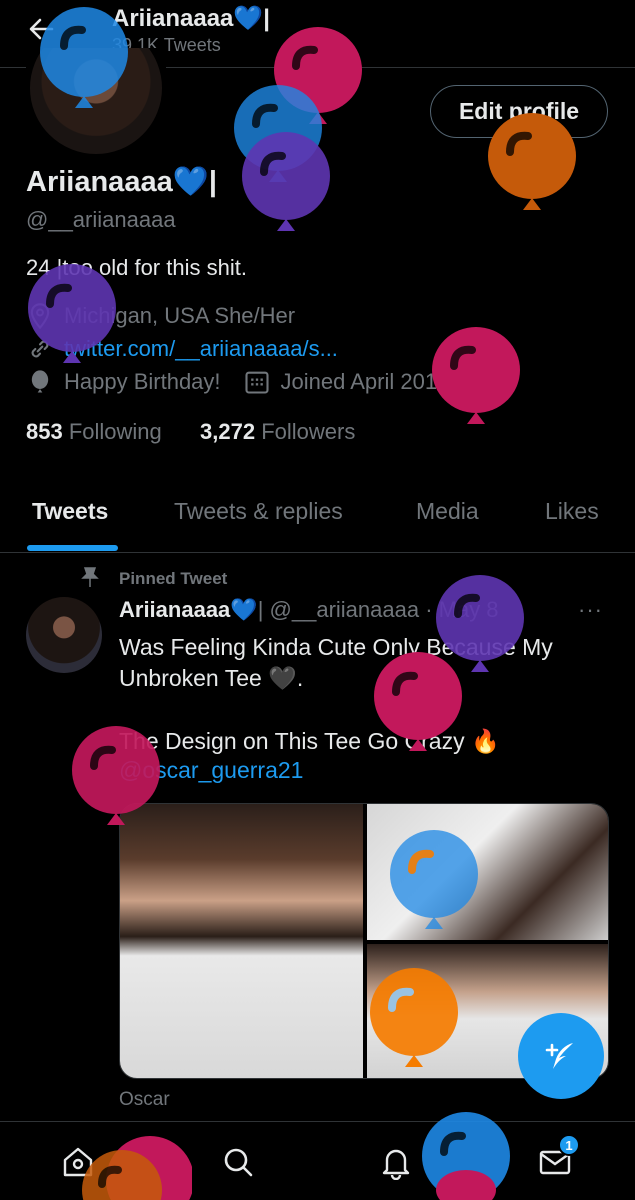 Image resolution: width=635 pixels, height=1200 pixels. Describe the element at coordinates (70, 511) in the screenshot. I see `tab-tweets: Tweets` at that location.